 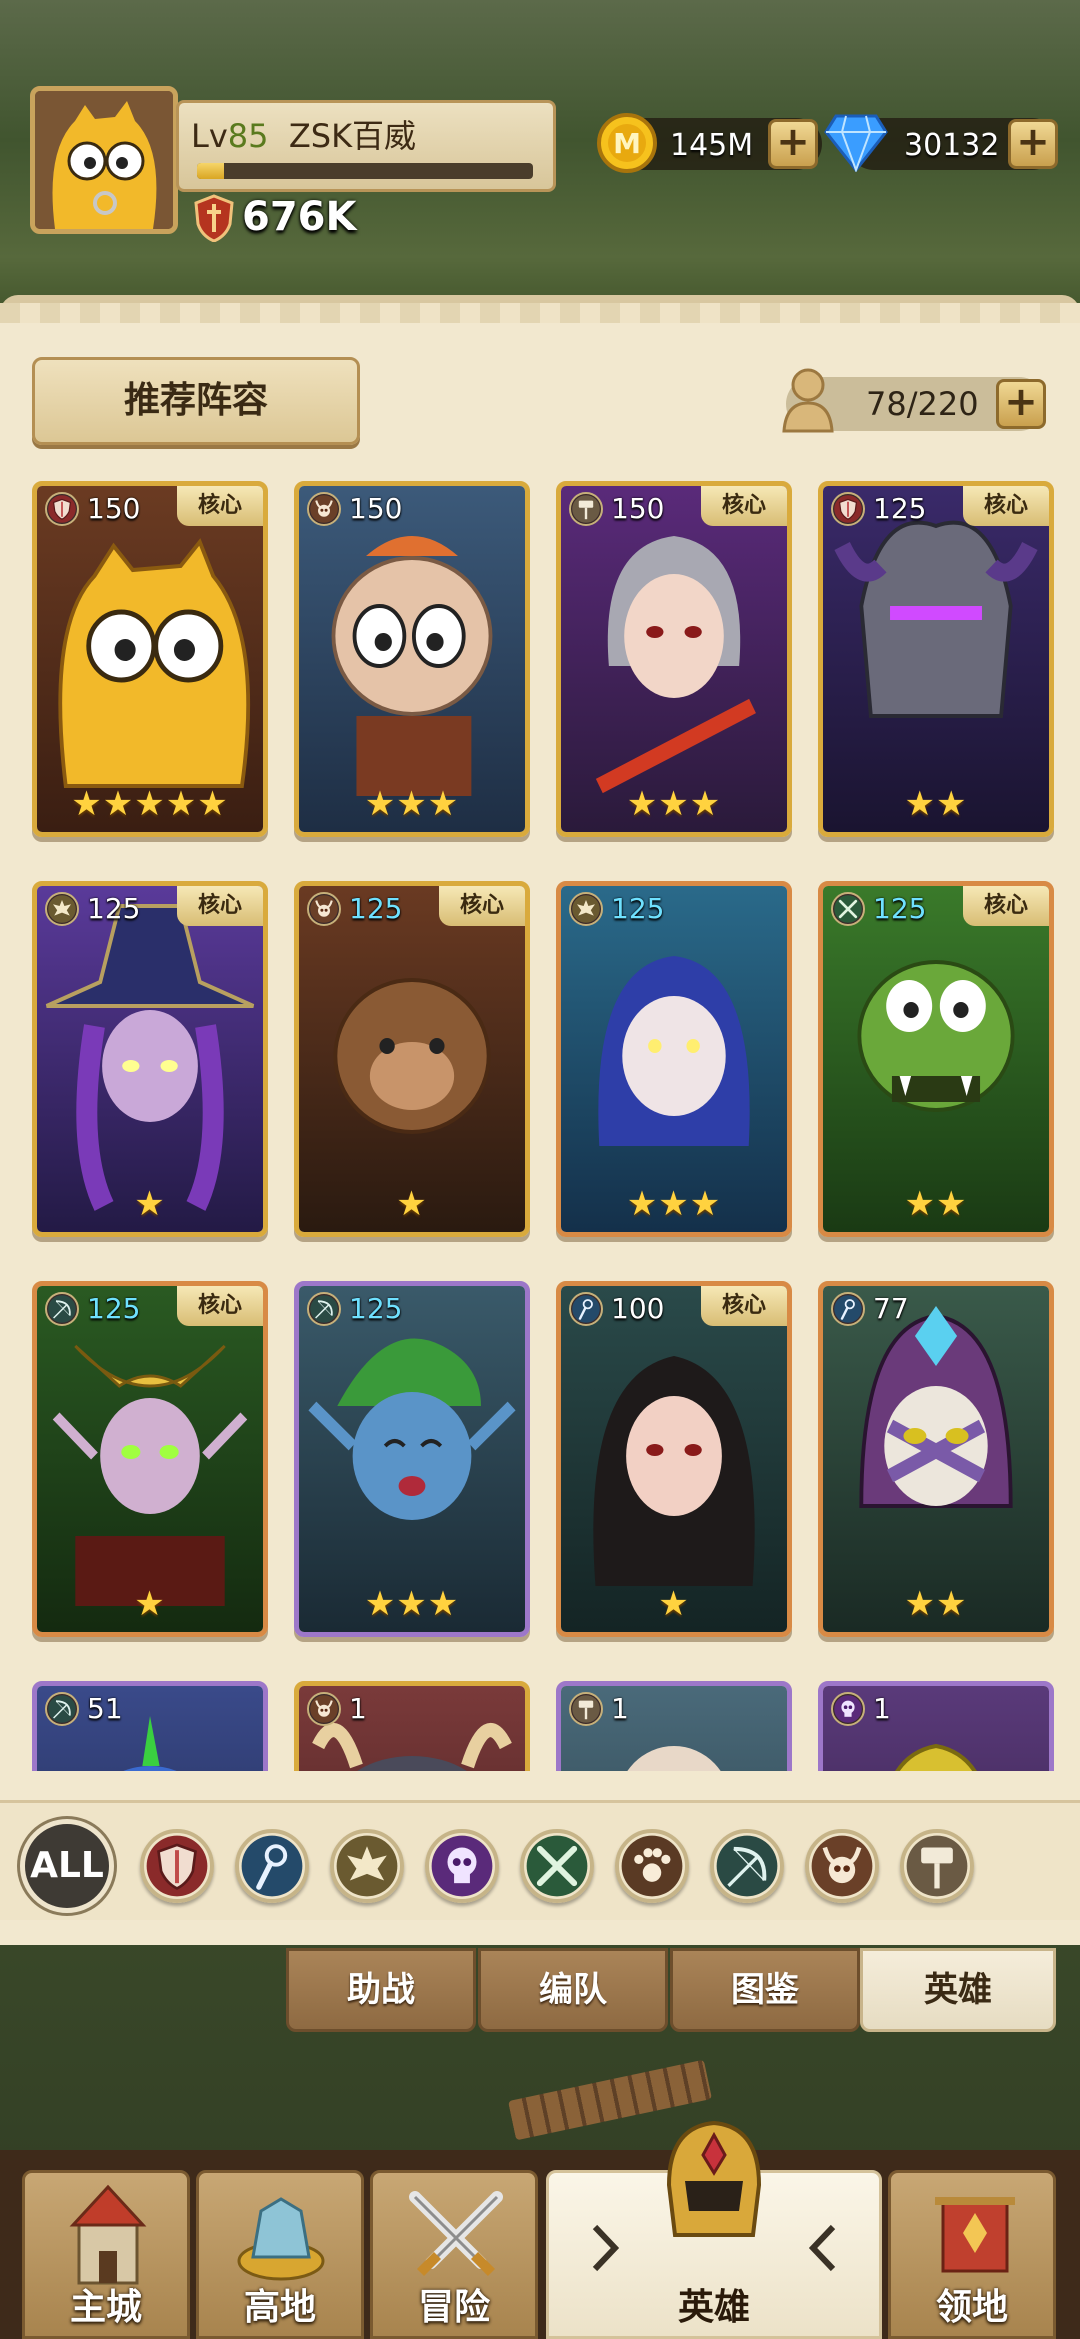 I want to click on filter-bow-icon, so click(x=747, y=1866).